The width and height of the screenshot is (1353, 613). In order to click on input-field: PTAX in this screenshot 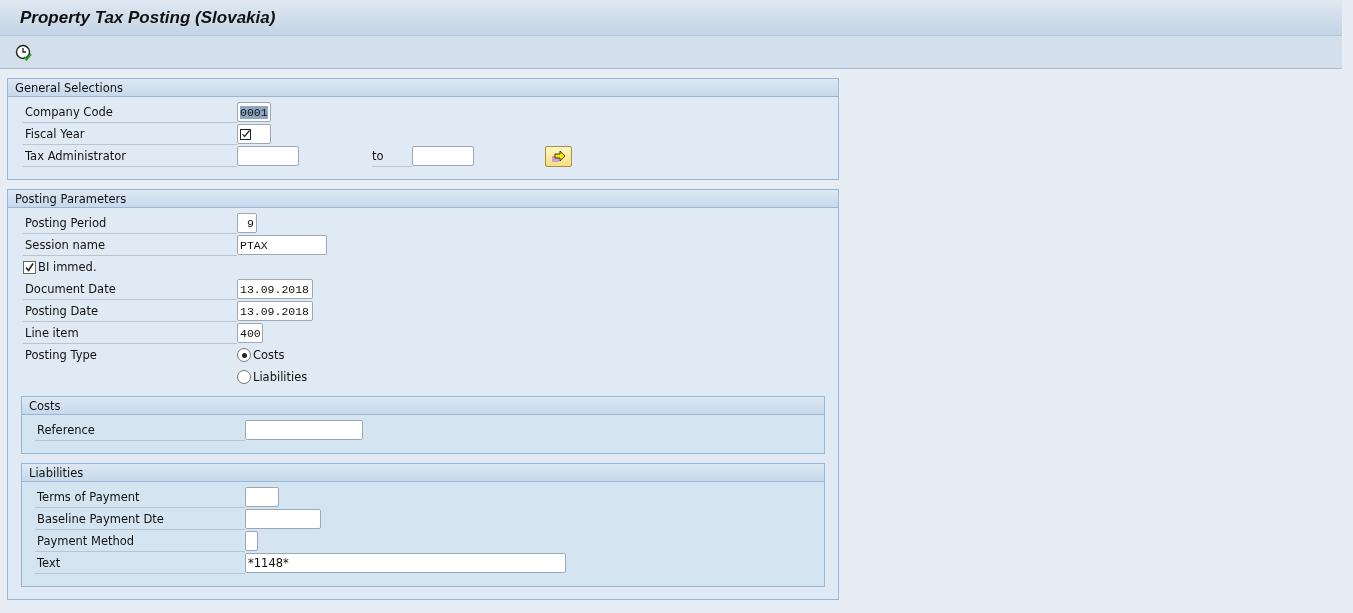, I will do `click(282, 245)`.